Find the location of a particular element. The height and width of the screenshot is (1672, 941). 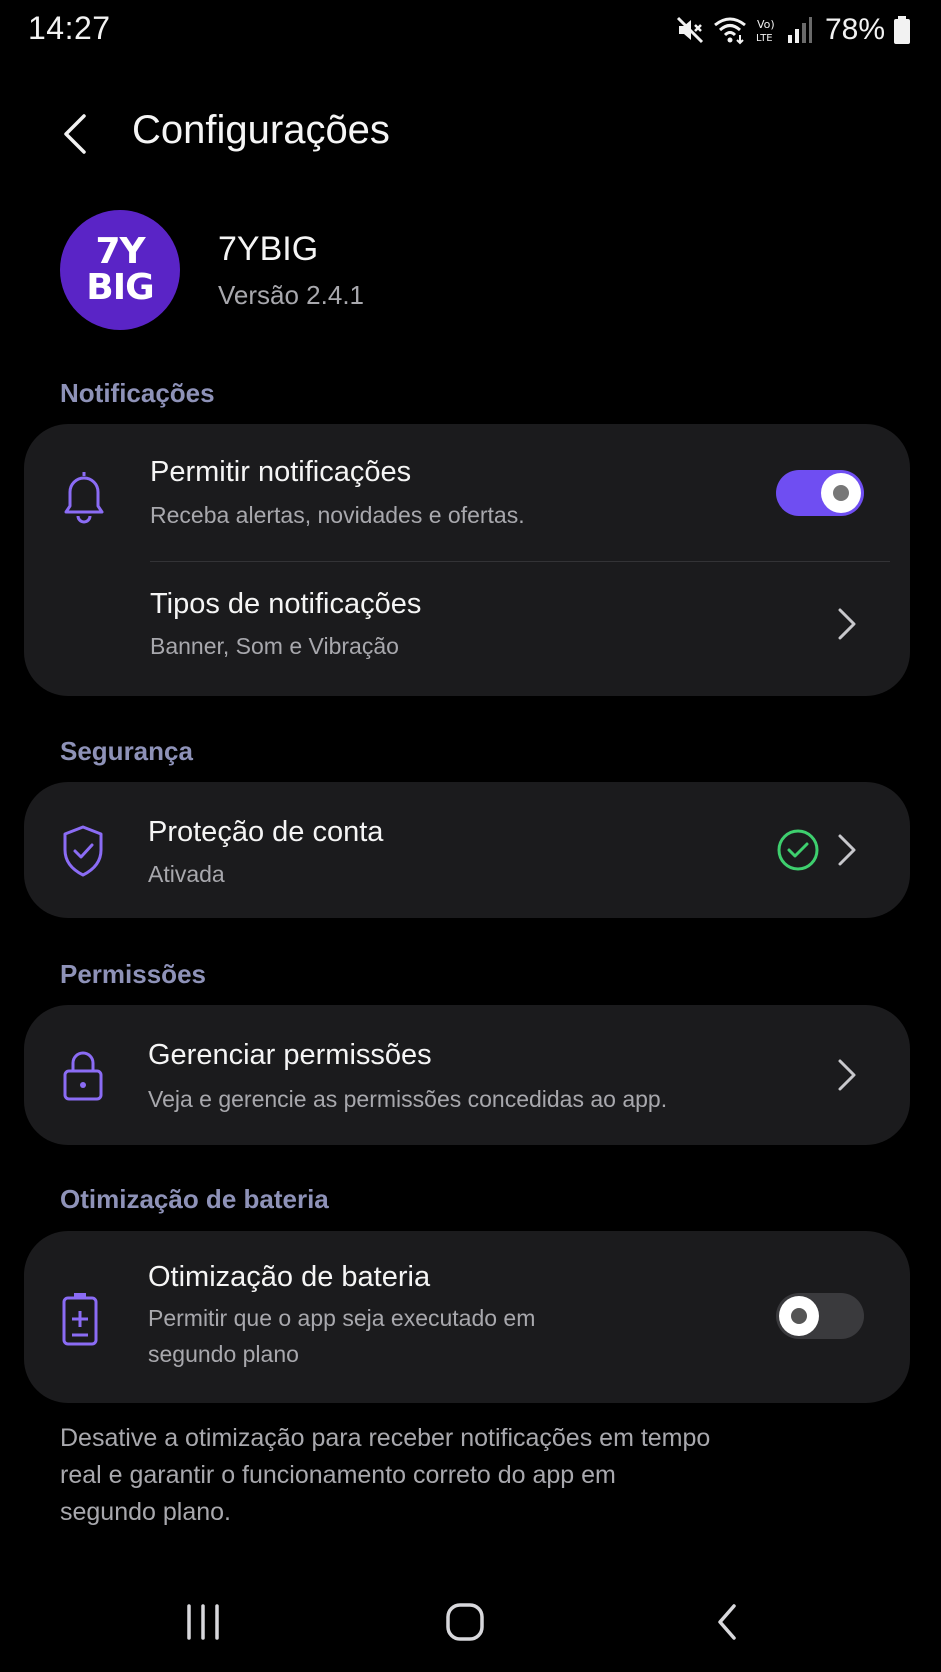

account-protection-row: Proteção de conta Ativada is located at coordinates (467, 850).